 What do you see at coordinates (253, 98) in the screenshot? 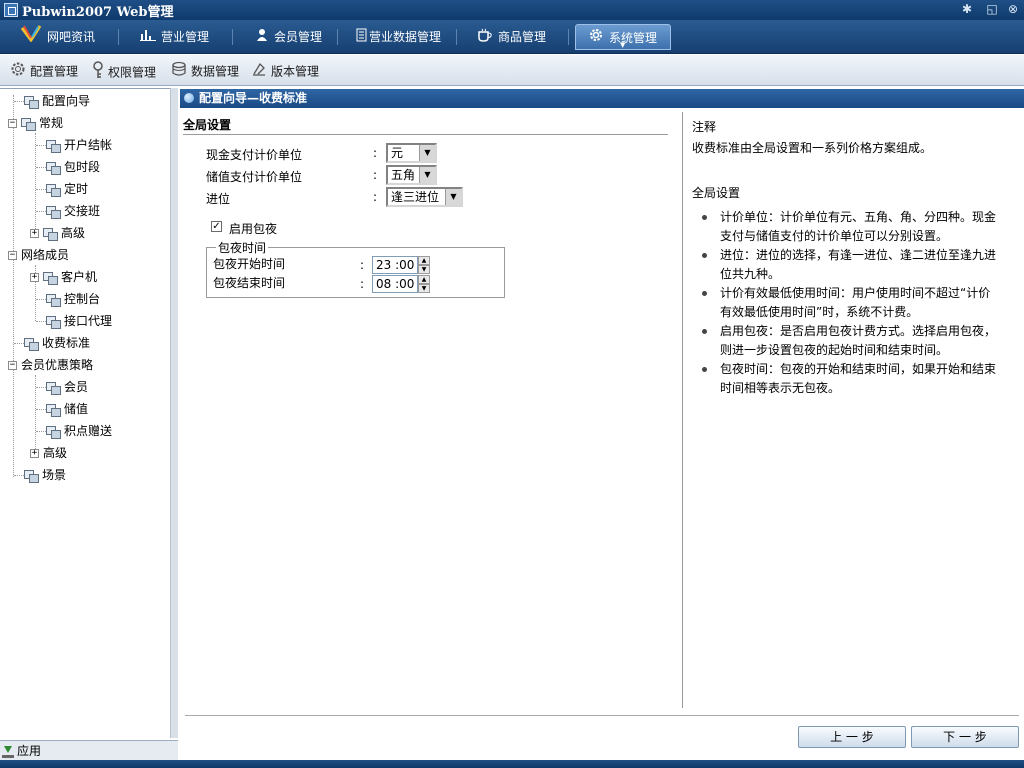
I see `page-title: 配置向导—收费标准` at bounding box center [253, 98].